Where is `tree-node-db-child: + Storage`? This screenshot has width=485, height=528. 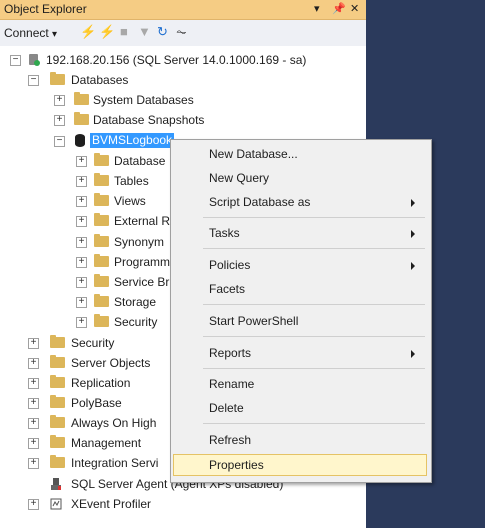 tree-node-db-child: + Storage is located at coordinates (85, 302).